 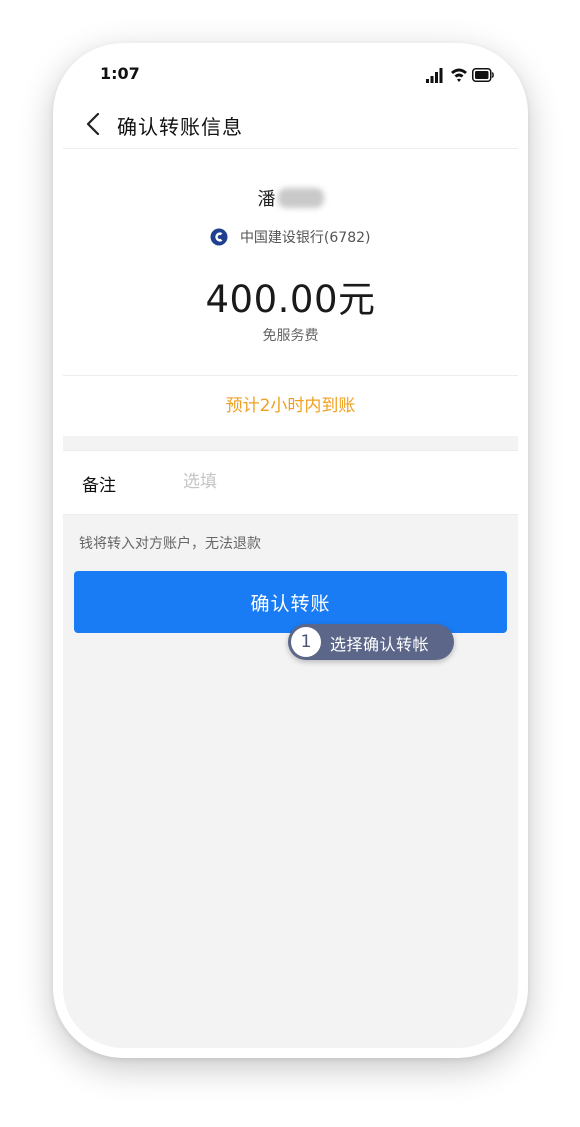 What do you see at coordinates (290, 77) in the screenshot?
I see `status-bar: 1:07` at bounding box center [290, 77].